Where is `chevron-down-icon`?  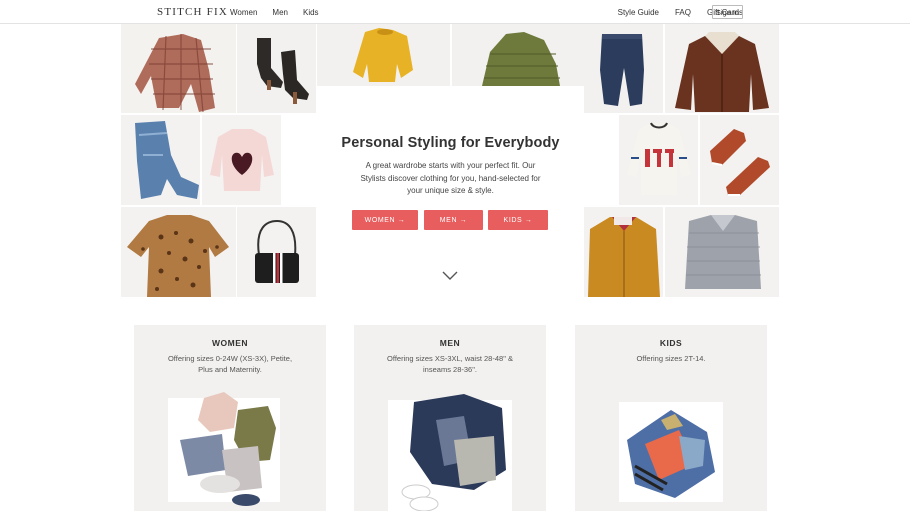
chevron-down-icon is located at coordinates (450, 276).